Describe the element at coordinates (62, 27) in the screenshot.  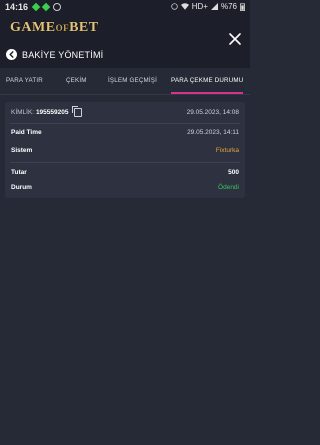
I see `logo-sub-text: OF` at that location.